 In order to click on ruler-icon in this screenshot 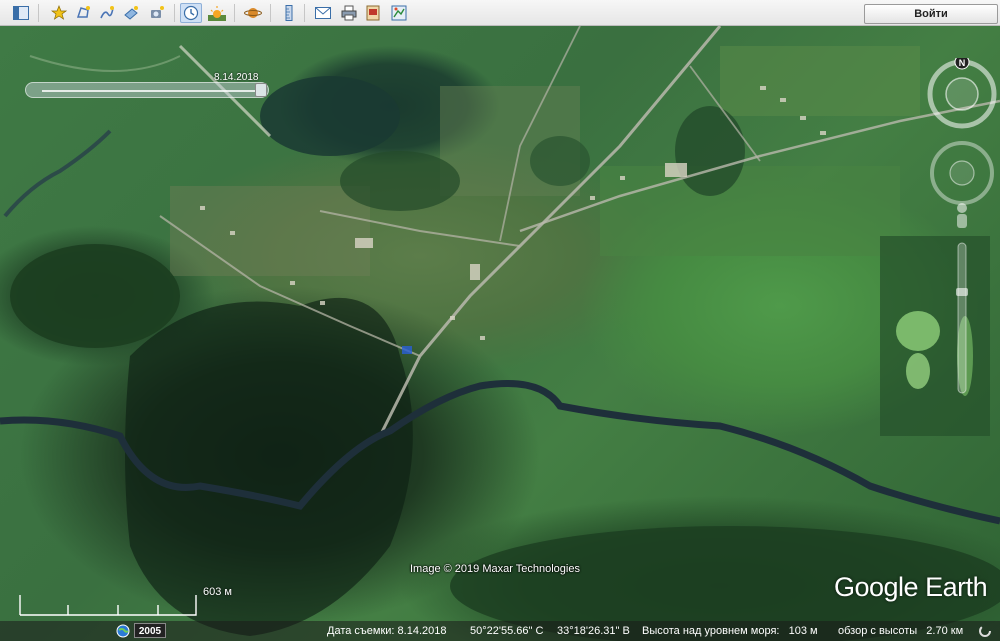, I will do `click(289, 13)`.